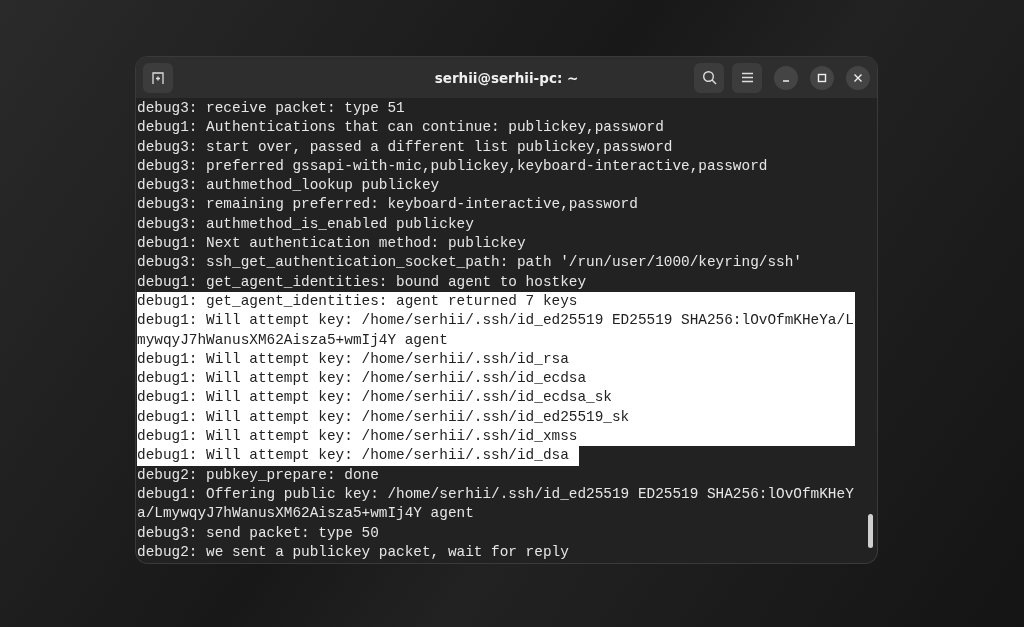 The height and width of the screenshot is (627, 1024). Describe the element at coordinates (362, 379) in the screenshot. I see `terminal-line: debug1: Will attempt key: /home/serhii/.ssh/id_ecdsa` at that location.